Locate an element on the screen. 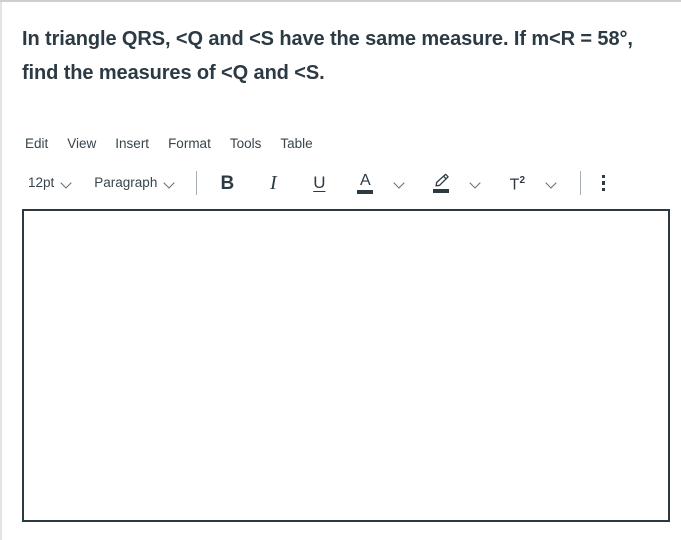  bold-icon: B is located at coordinates (227, 183).